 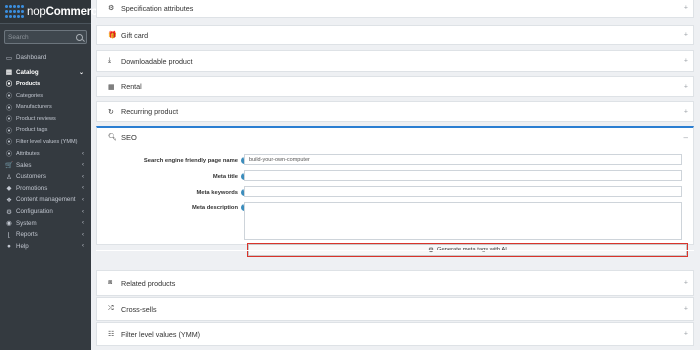 I want to click on panel-title: Recurring product, so click(x=150, y=111).